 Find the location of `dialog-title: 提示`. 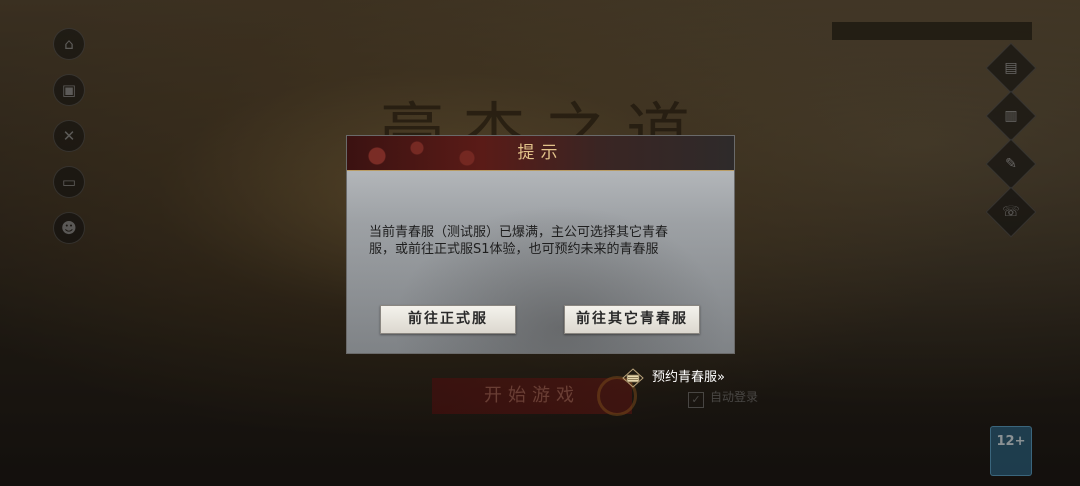

dialog-title: 提示 is located at coordinates (540, 153).